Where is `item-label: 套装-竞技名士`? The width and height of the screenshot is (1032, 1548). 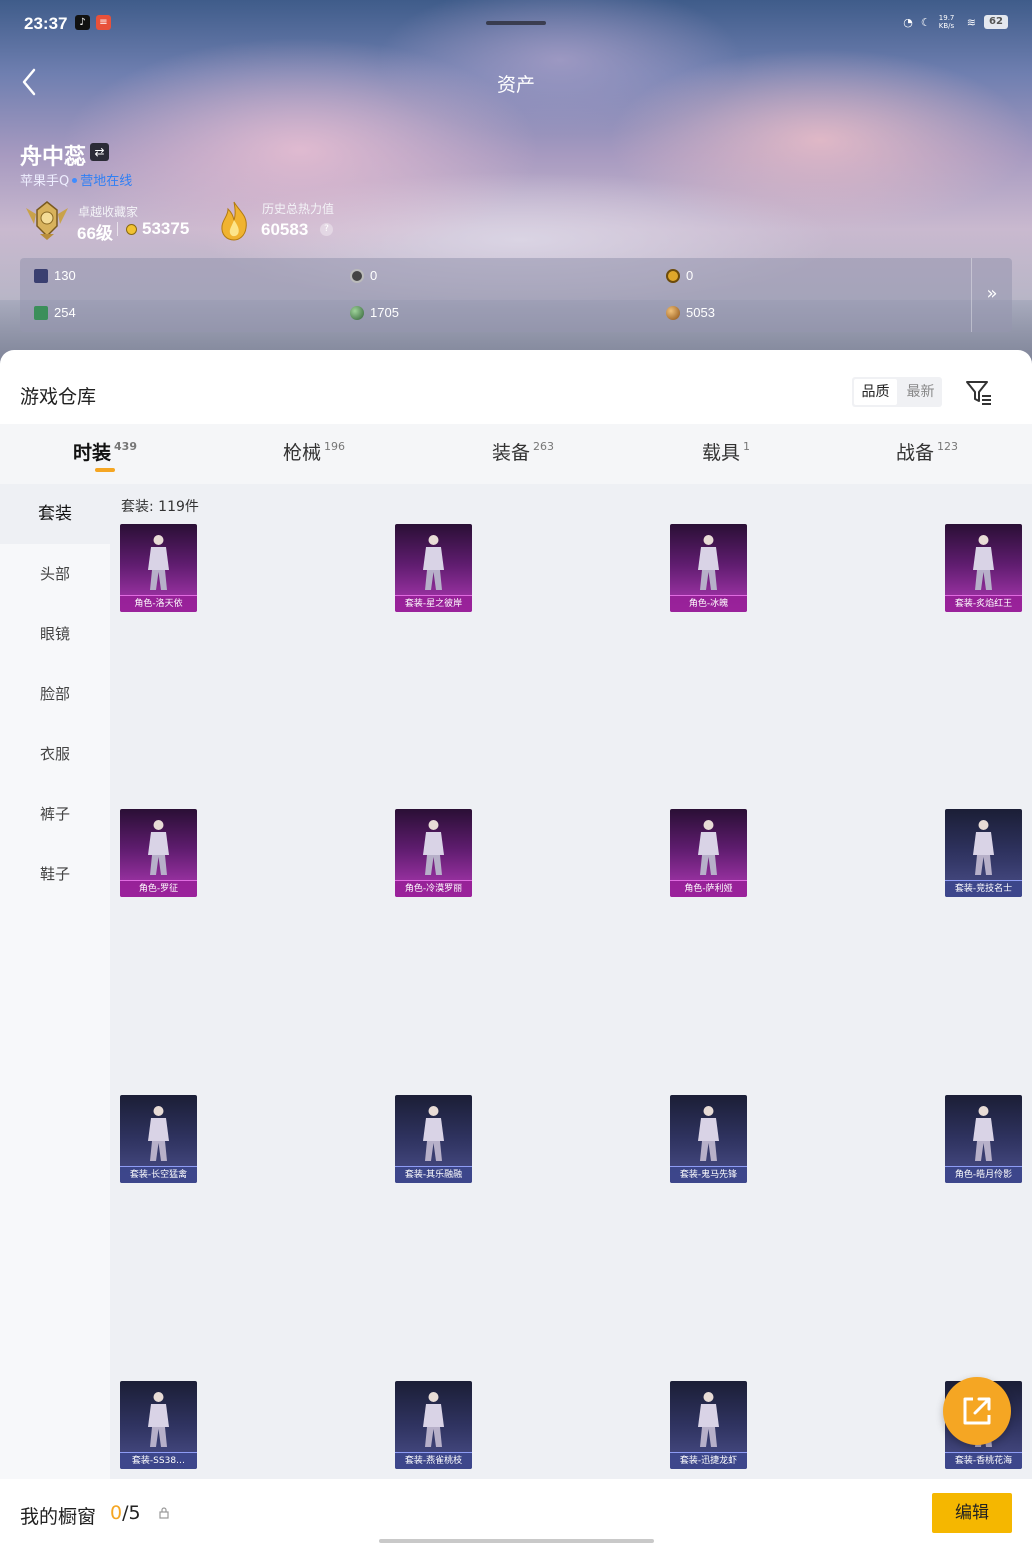
item-label: 套装-竞技名士 is located at coordinates (983, 888).